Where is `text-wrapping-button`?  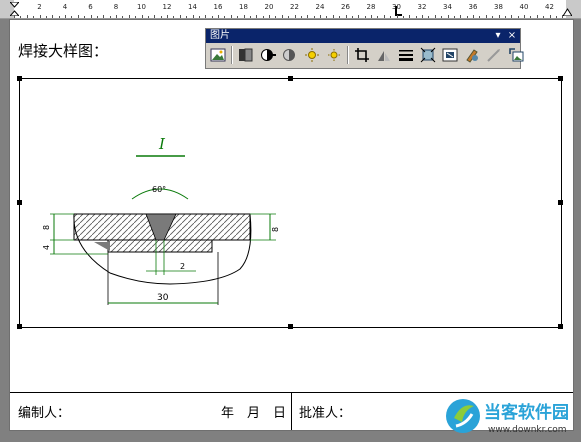
text-wrapping-button is located at coordinates (450, 55).